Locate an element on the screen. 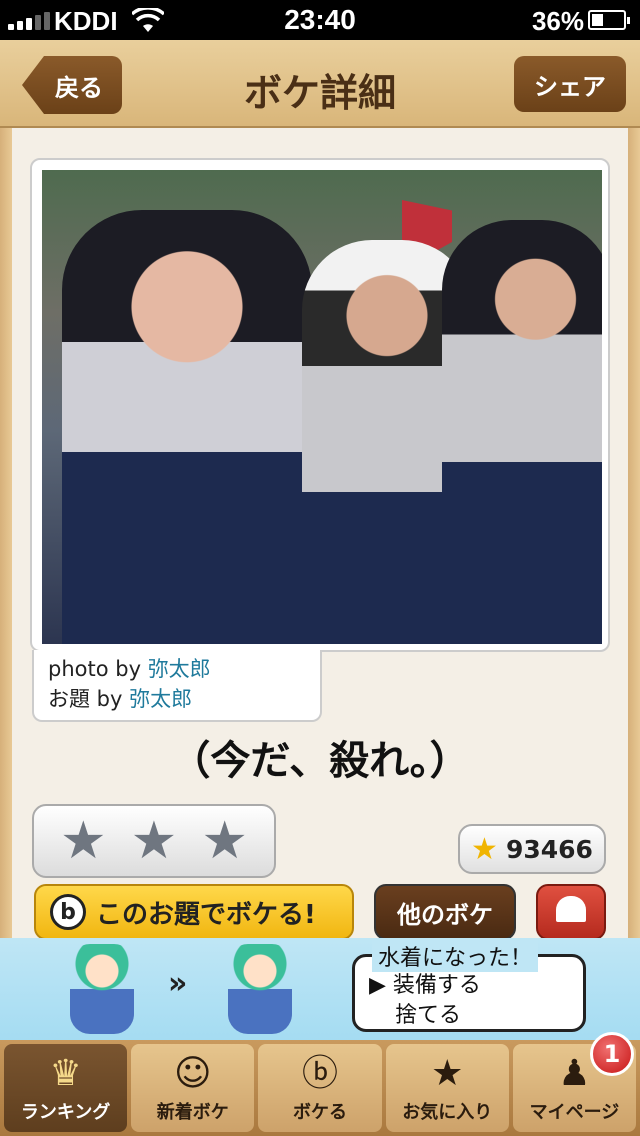 The image size is (640, 1136). other-boke-button: 他のボケ is located at coordinates (445, 912).